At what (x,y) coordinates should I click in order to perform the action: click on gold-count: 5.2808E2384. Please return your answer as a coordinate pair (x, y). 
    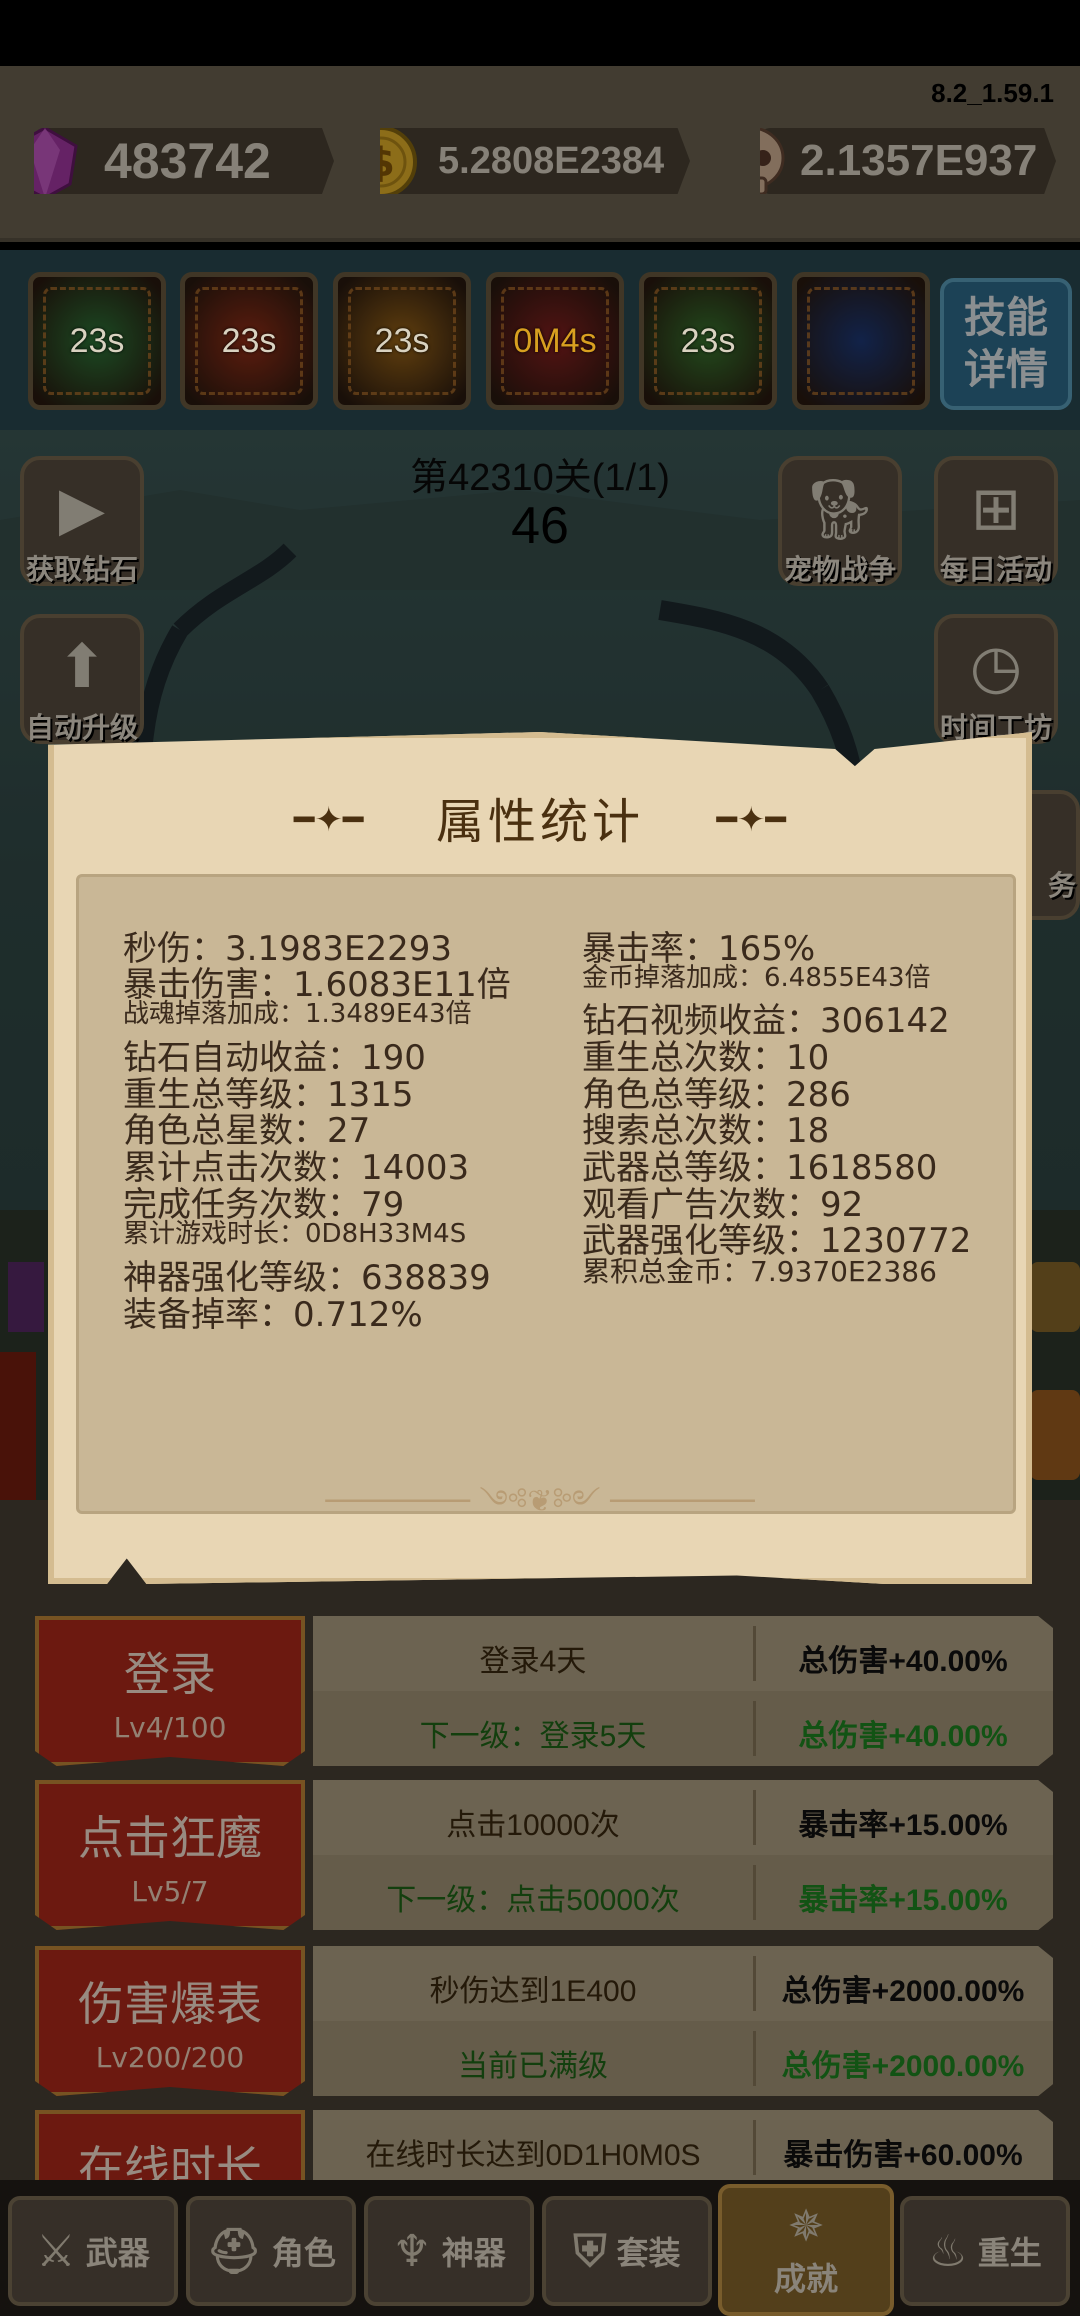
    Looking at the image, I should click on (551, 160).